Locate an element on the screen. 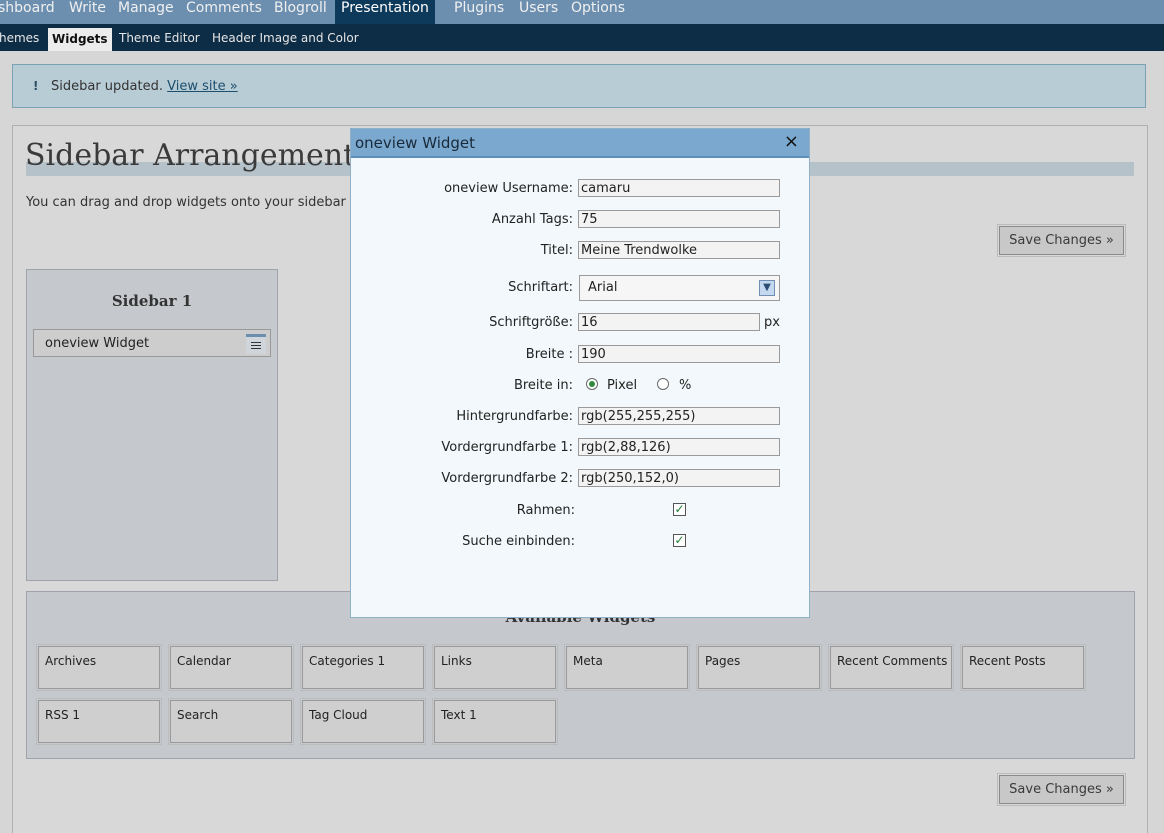  widget-label: RSS 1 is located at coordinates (63, 715).